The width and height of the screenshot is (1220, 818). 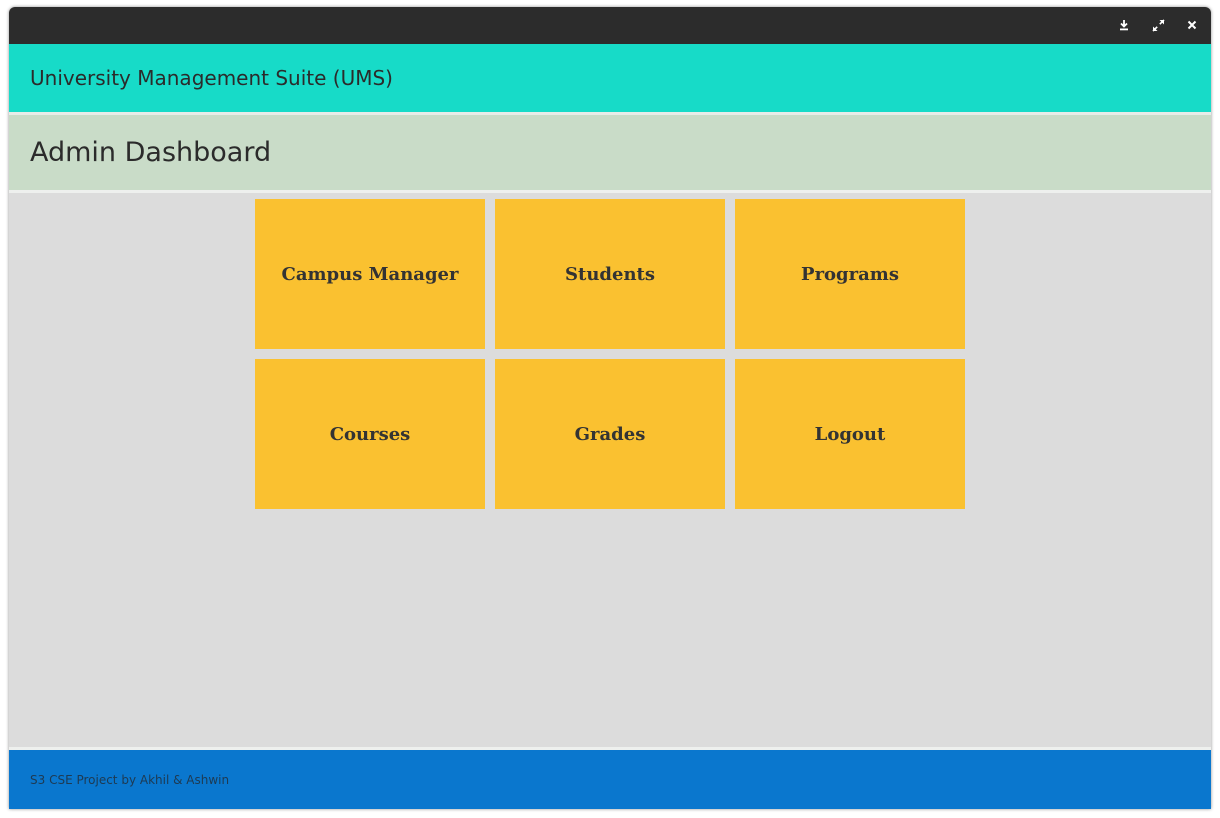 I want to click on close-button, so click(x=1192, y=25).